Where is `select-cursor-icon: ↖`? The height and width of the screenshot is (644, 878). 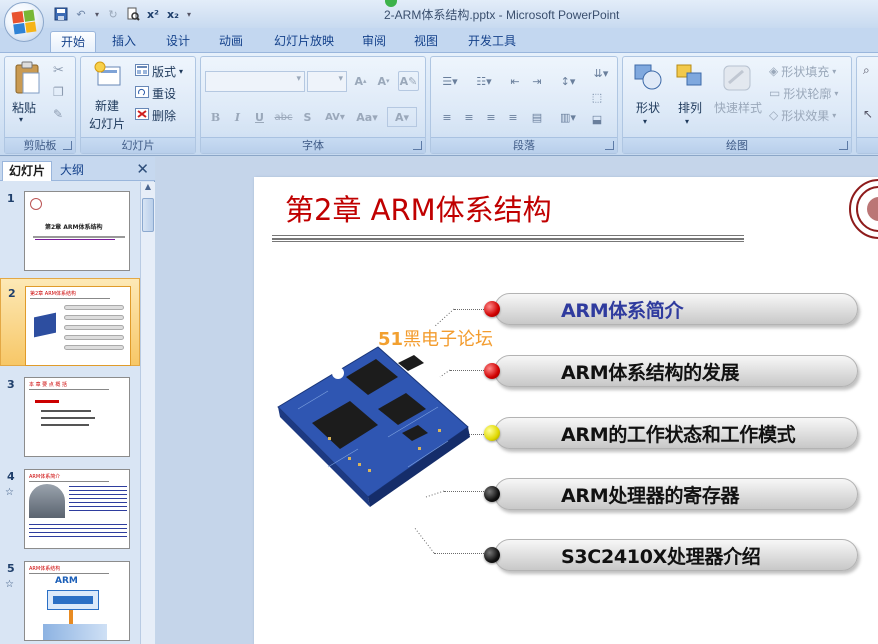 select-cursor-icon: ↖ is located at coordinates (868, 114).